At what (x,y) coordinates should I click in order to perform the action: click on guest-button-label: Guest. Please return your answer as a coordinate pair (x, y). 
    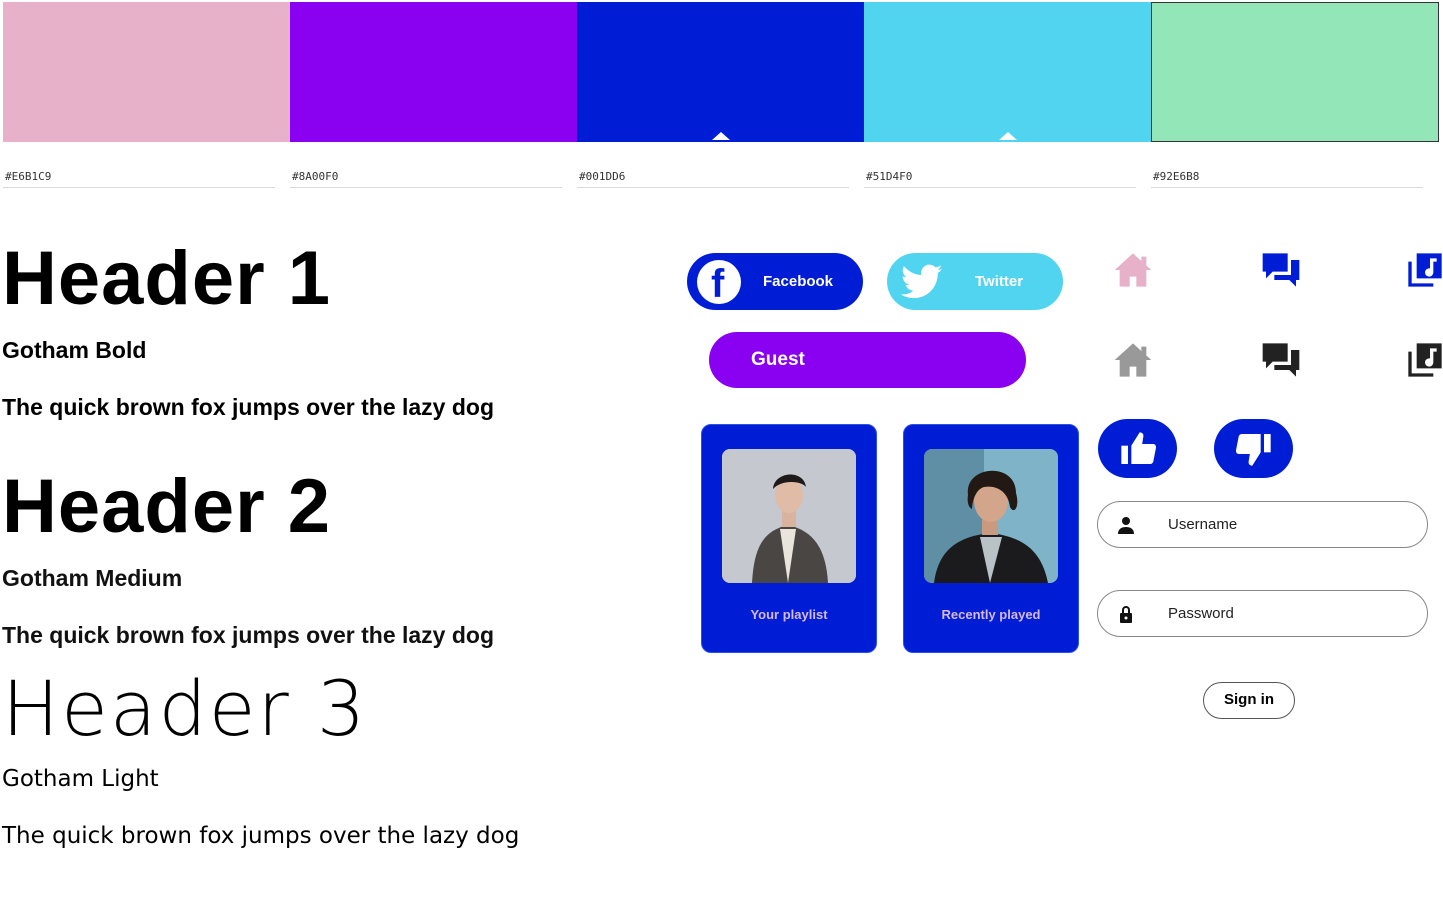
    Looking at the image, I should click on (778, 359).